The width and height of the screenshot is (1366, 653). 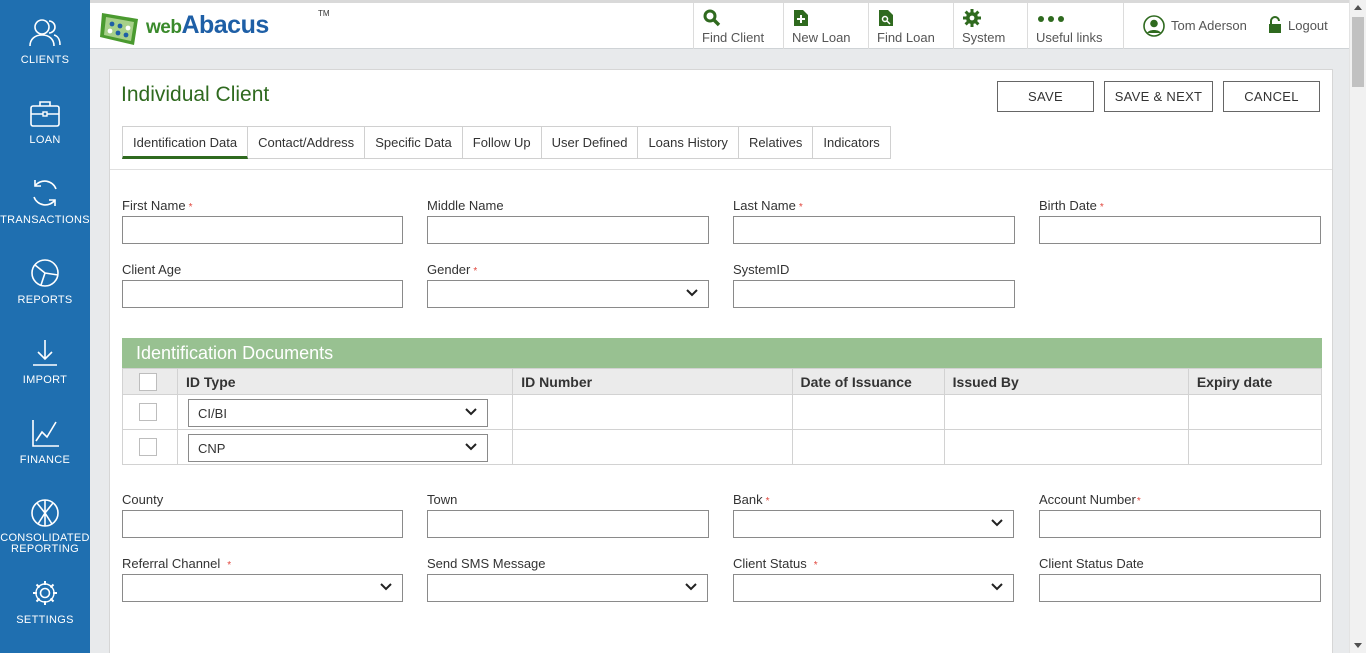 What do you see at coordinates (414, 142) in the screenshot?
I see `tab-specific-data: Specific Data` at bounding box center [414, 142].